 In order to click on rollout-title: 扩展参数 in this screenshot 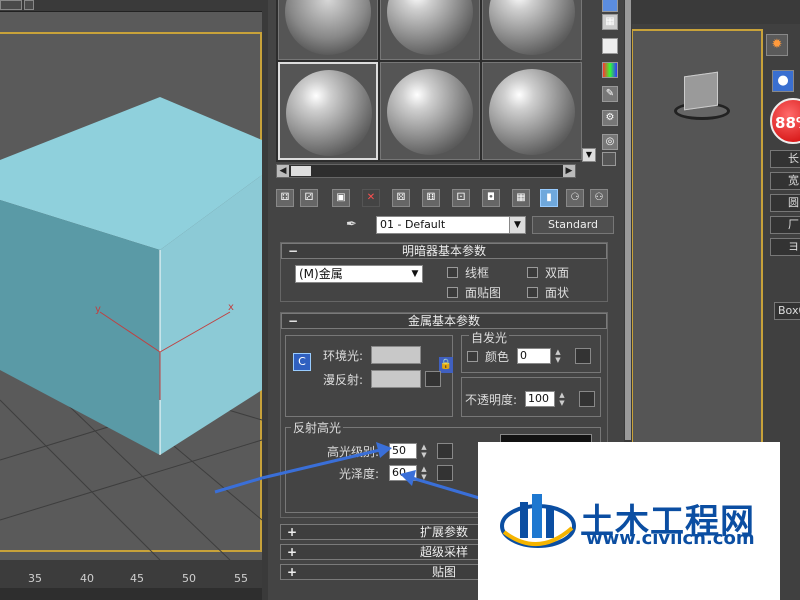, I will do `click(443, 532)`.